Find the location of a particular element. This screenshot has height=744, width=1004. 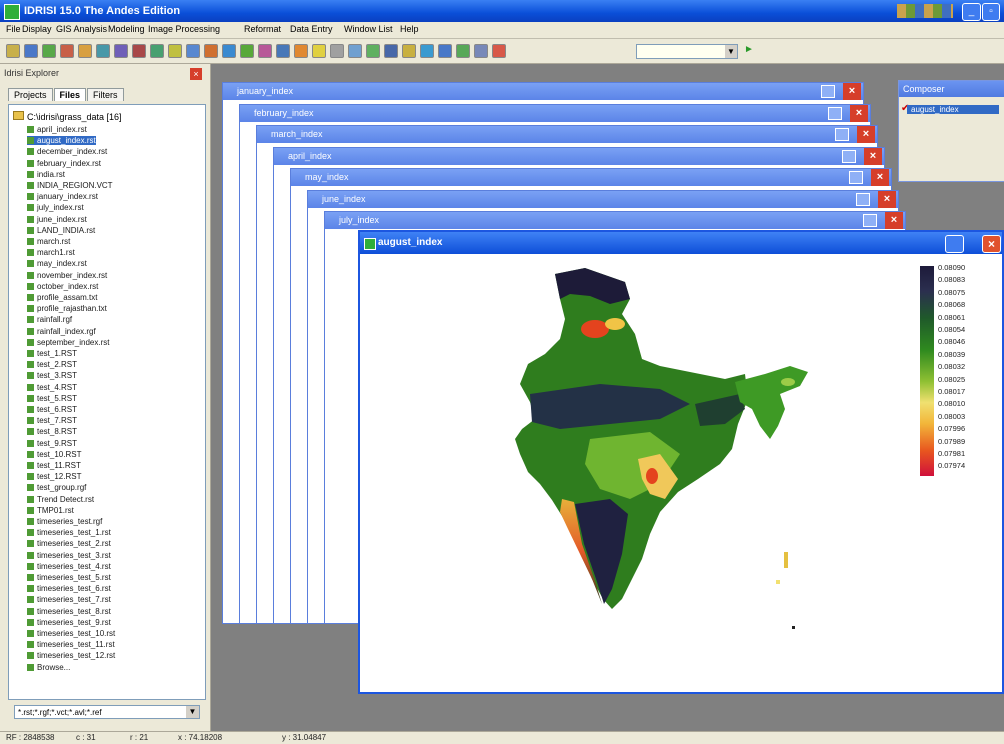

file-list-item: timeseries_test_5.rst is located at coordinates (69, 577).